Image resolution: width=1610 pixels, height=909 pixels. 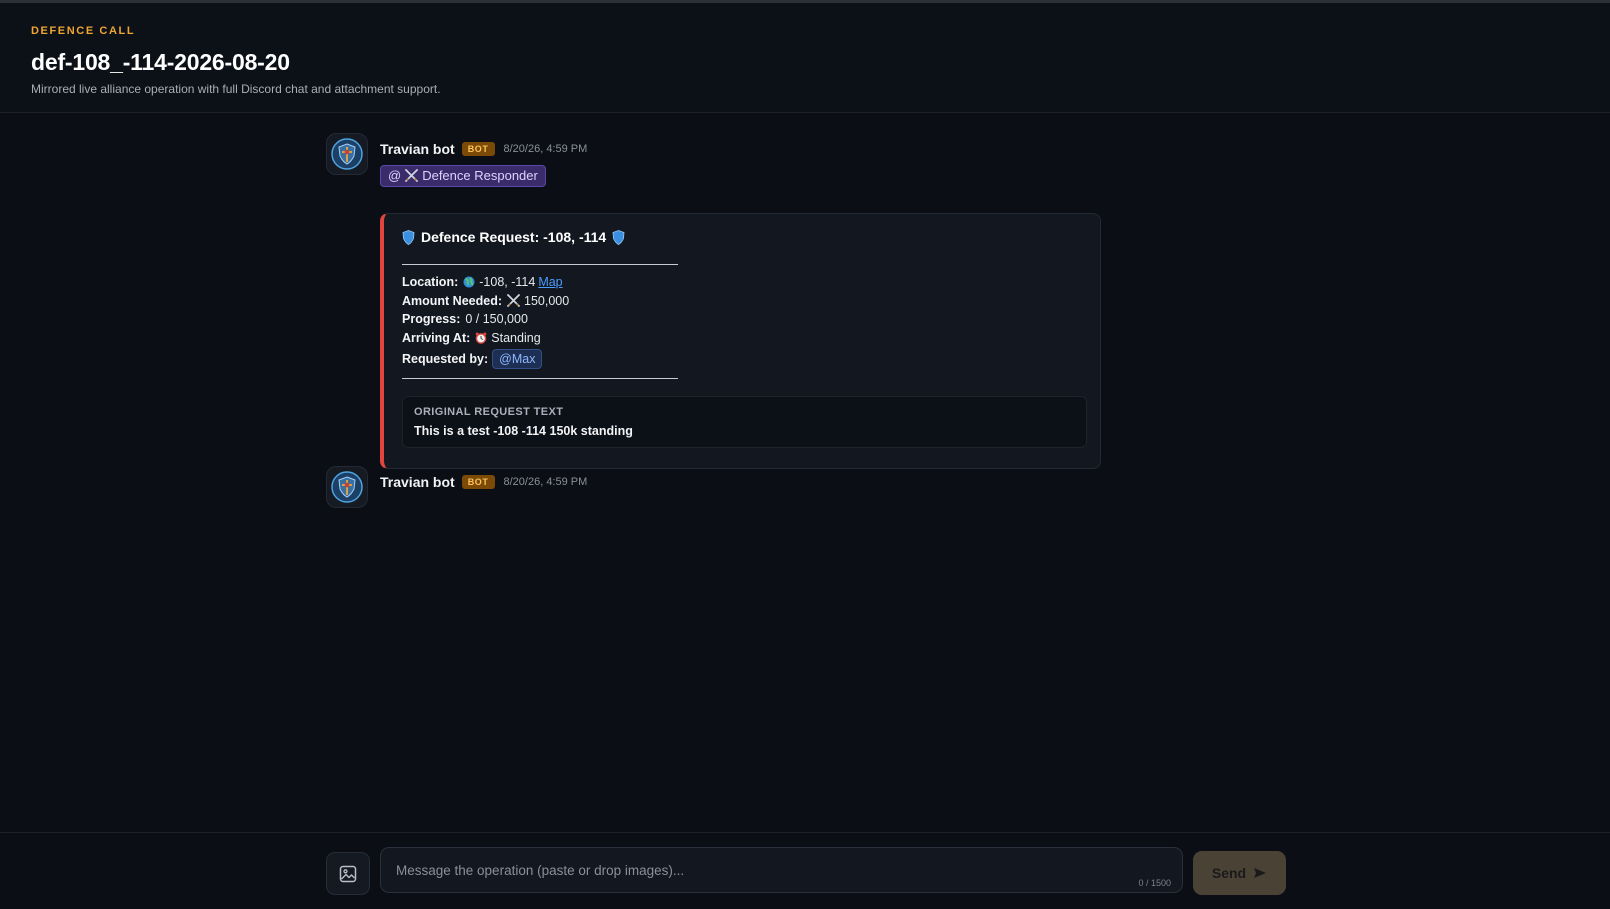 I want to click on field-label: Progress:, so click(x=431, y=319).